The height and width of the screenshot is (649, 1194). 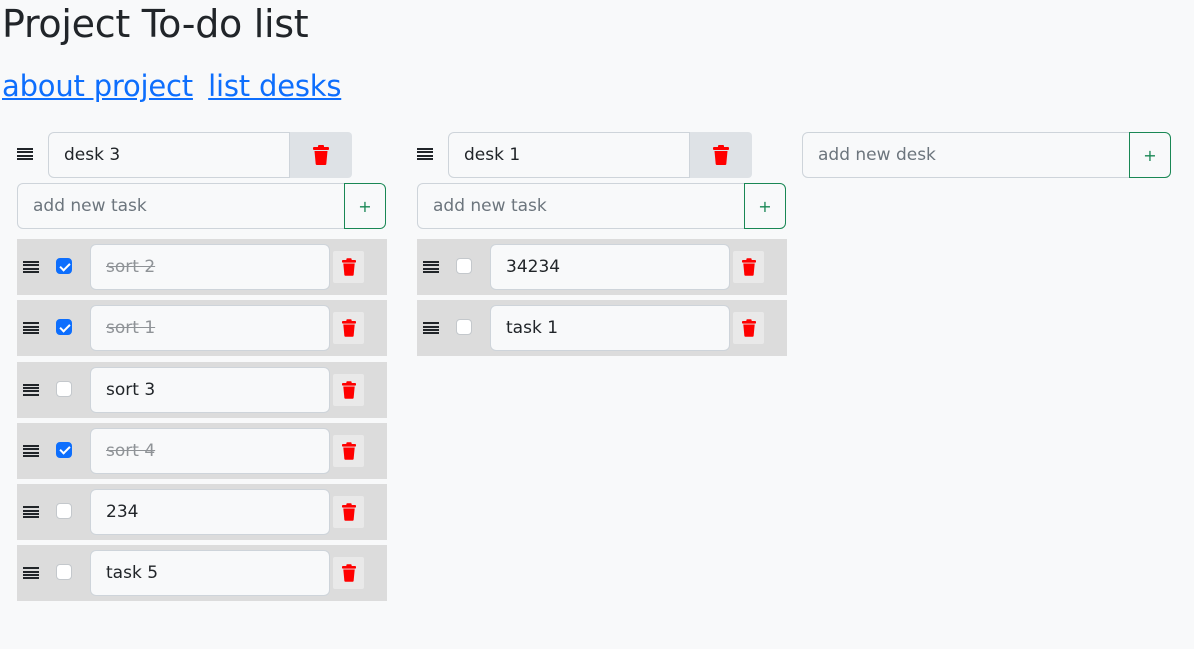 I want to click on add-desk-button: +, so click(x=1150, y=155).